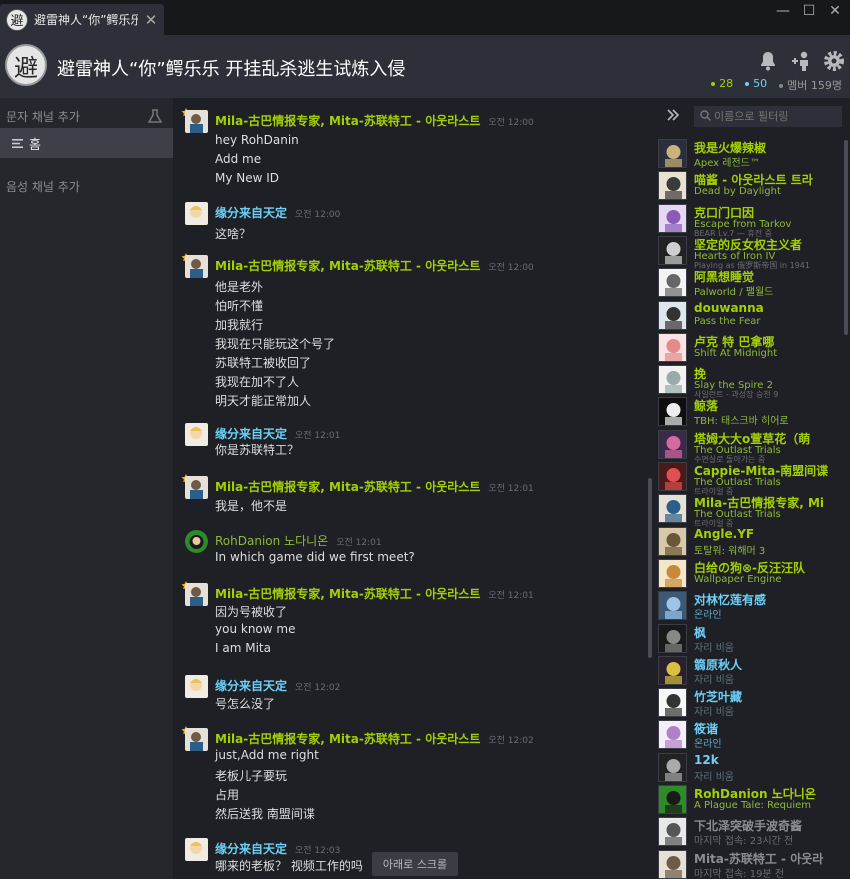 The image size is (850, 879). What do you see at coordinates (834, 61) in the screenshot?
I see `gear-icon` at bounding box center [834, 61].